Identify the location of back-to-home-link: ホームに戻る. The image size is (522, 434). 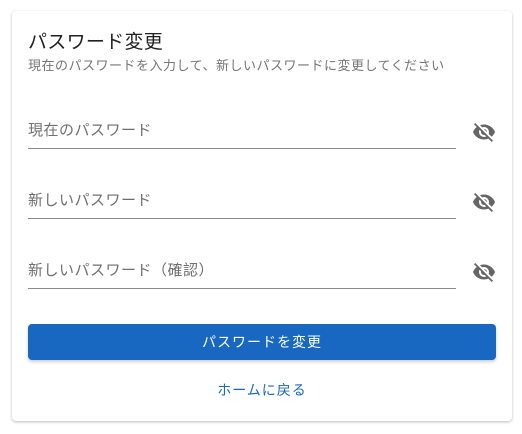
(262, 390).